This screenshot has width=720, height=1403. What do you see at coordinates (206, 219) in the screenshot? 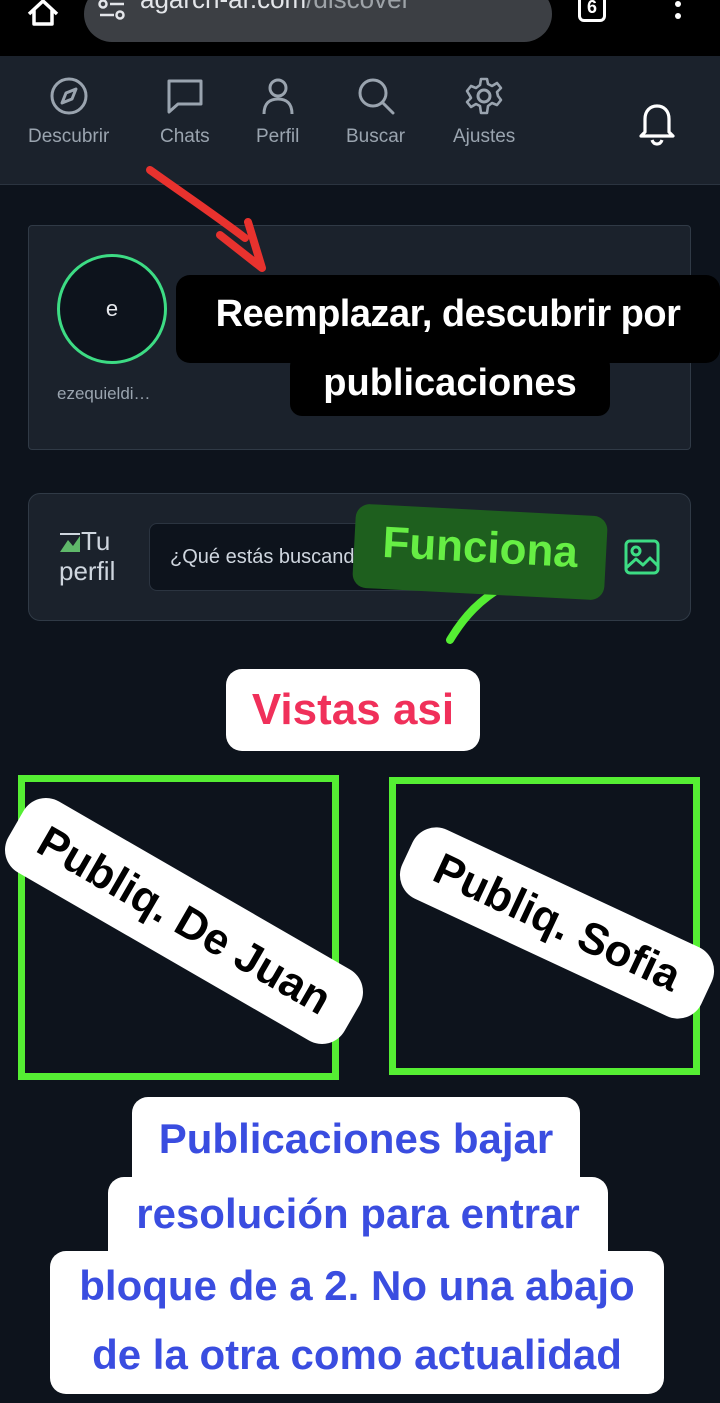
I see `red-arrow-icon` at bounding box center [206, 219].